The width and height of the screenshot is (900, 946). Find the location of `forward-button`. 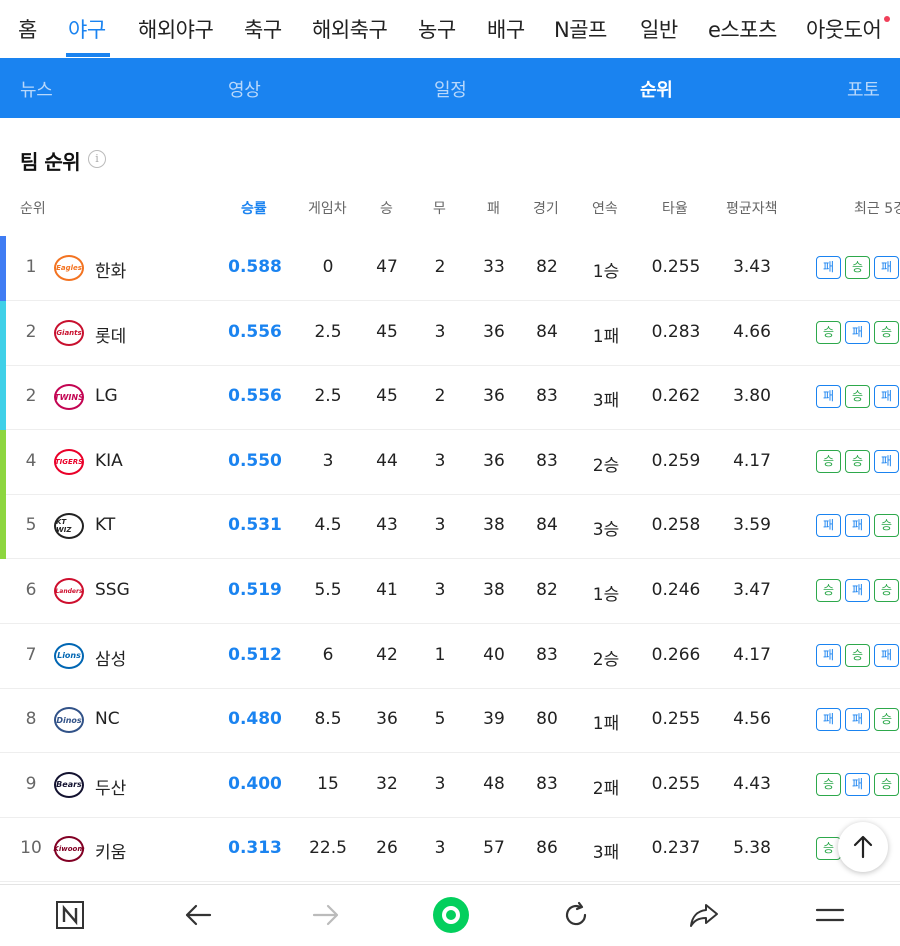

forward-button is located at coordinates (326, 915).